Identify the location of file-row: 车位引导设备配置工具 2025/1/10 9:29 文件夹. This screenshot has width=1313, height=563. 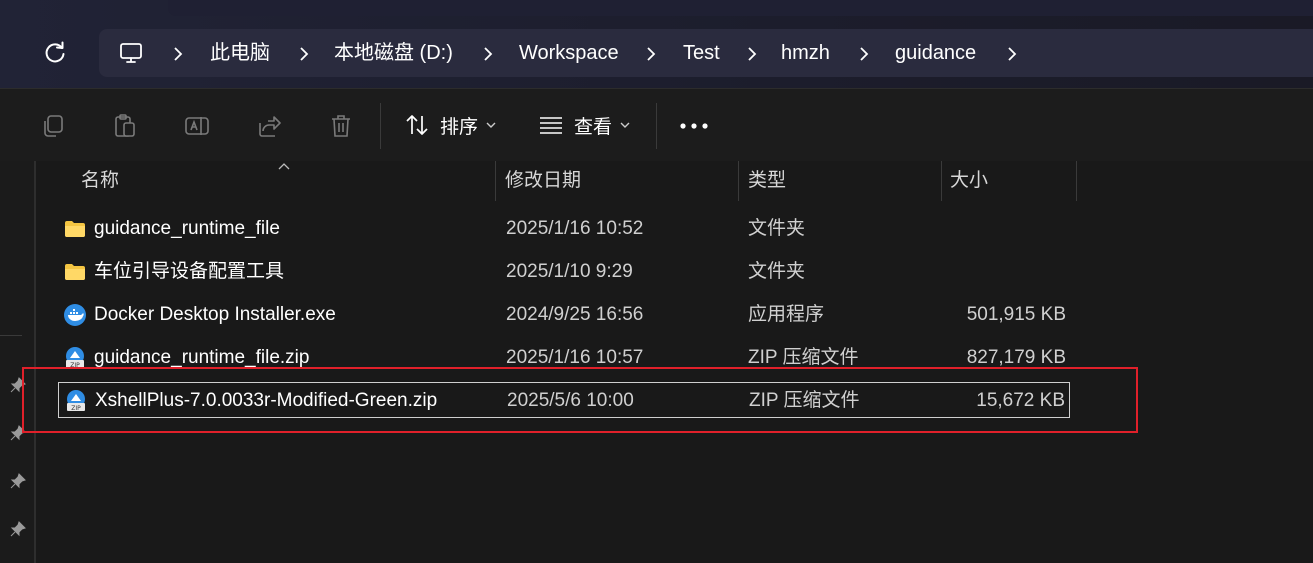
(564, 272).